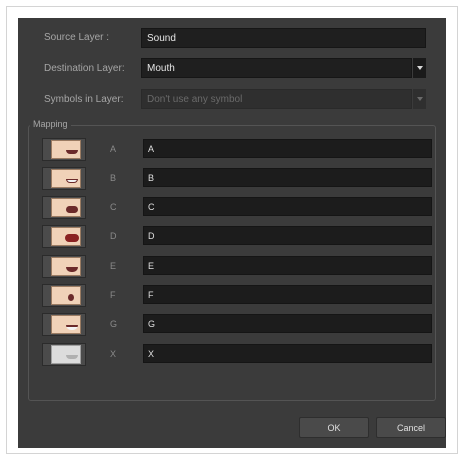  I want to click on mapping-field: A, so click(287, 148).